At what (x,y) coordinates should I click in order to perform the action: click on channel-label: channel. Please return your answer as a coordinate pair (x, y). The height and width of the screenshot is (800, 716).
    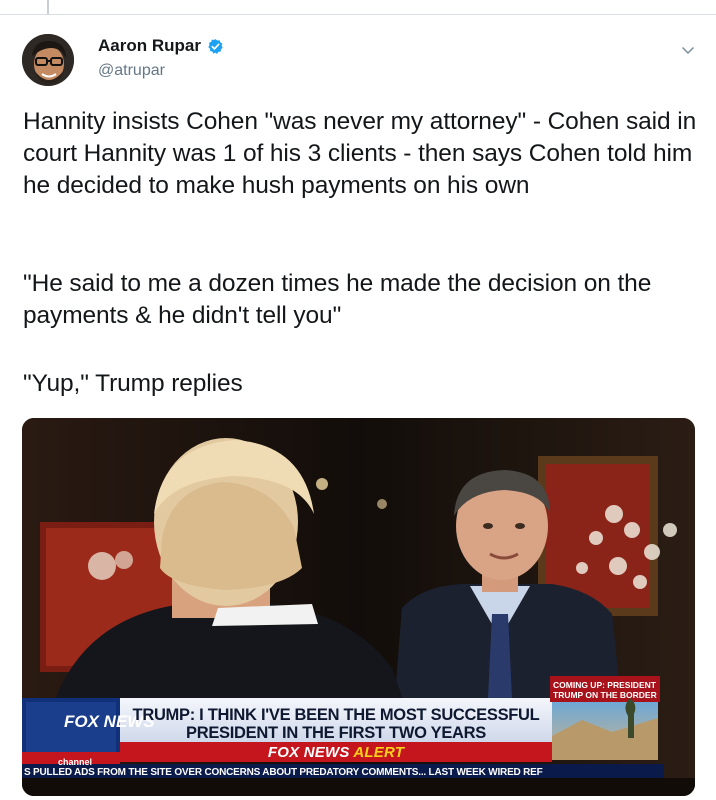
    Looking at the image, I should click on (75, 762).